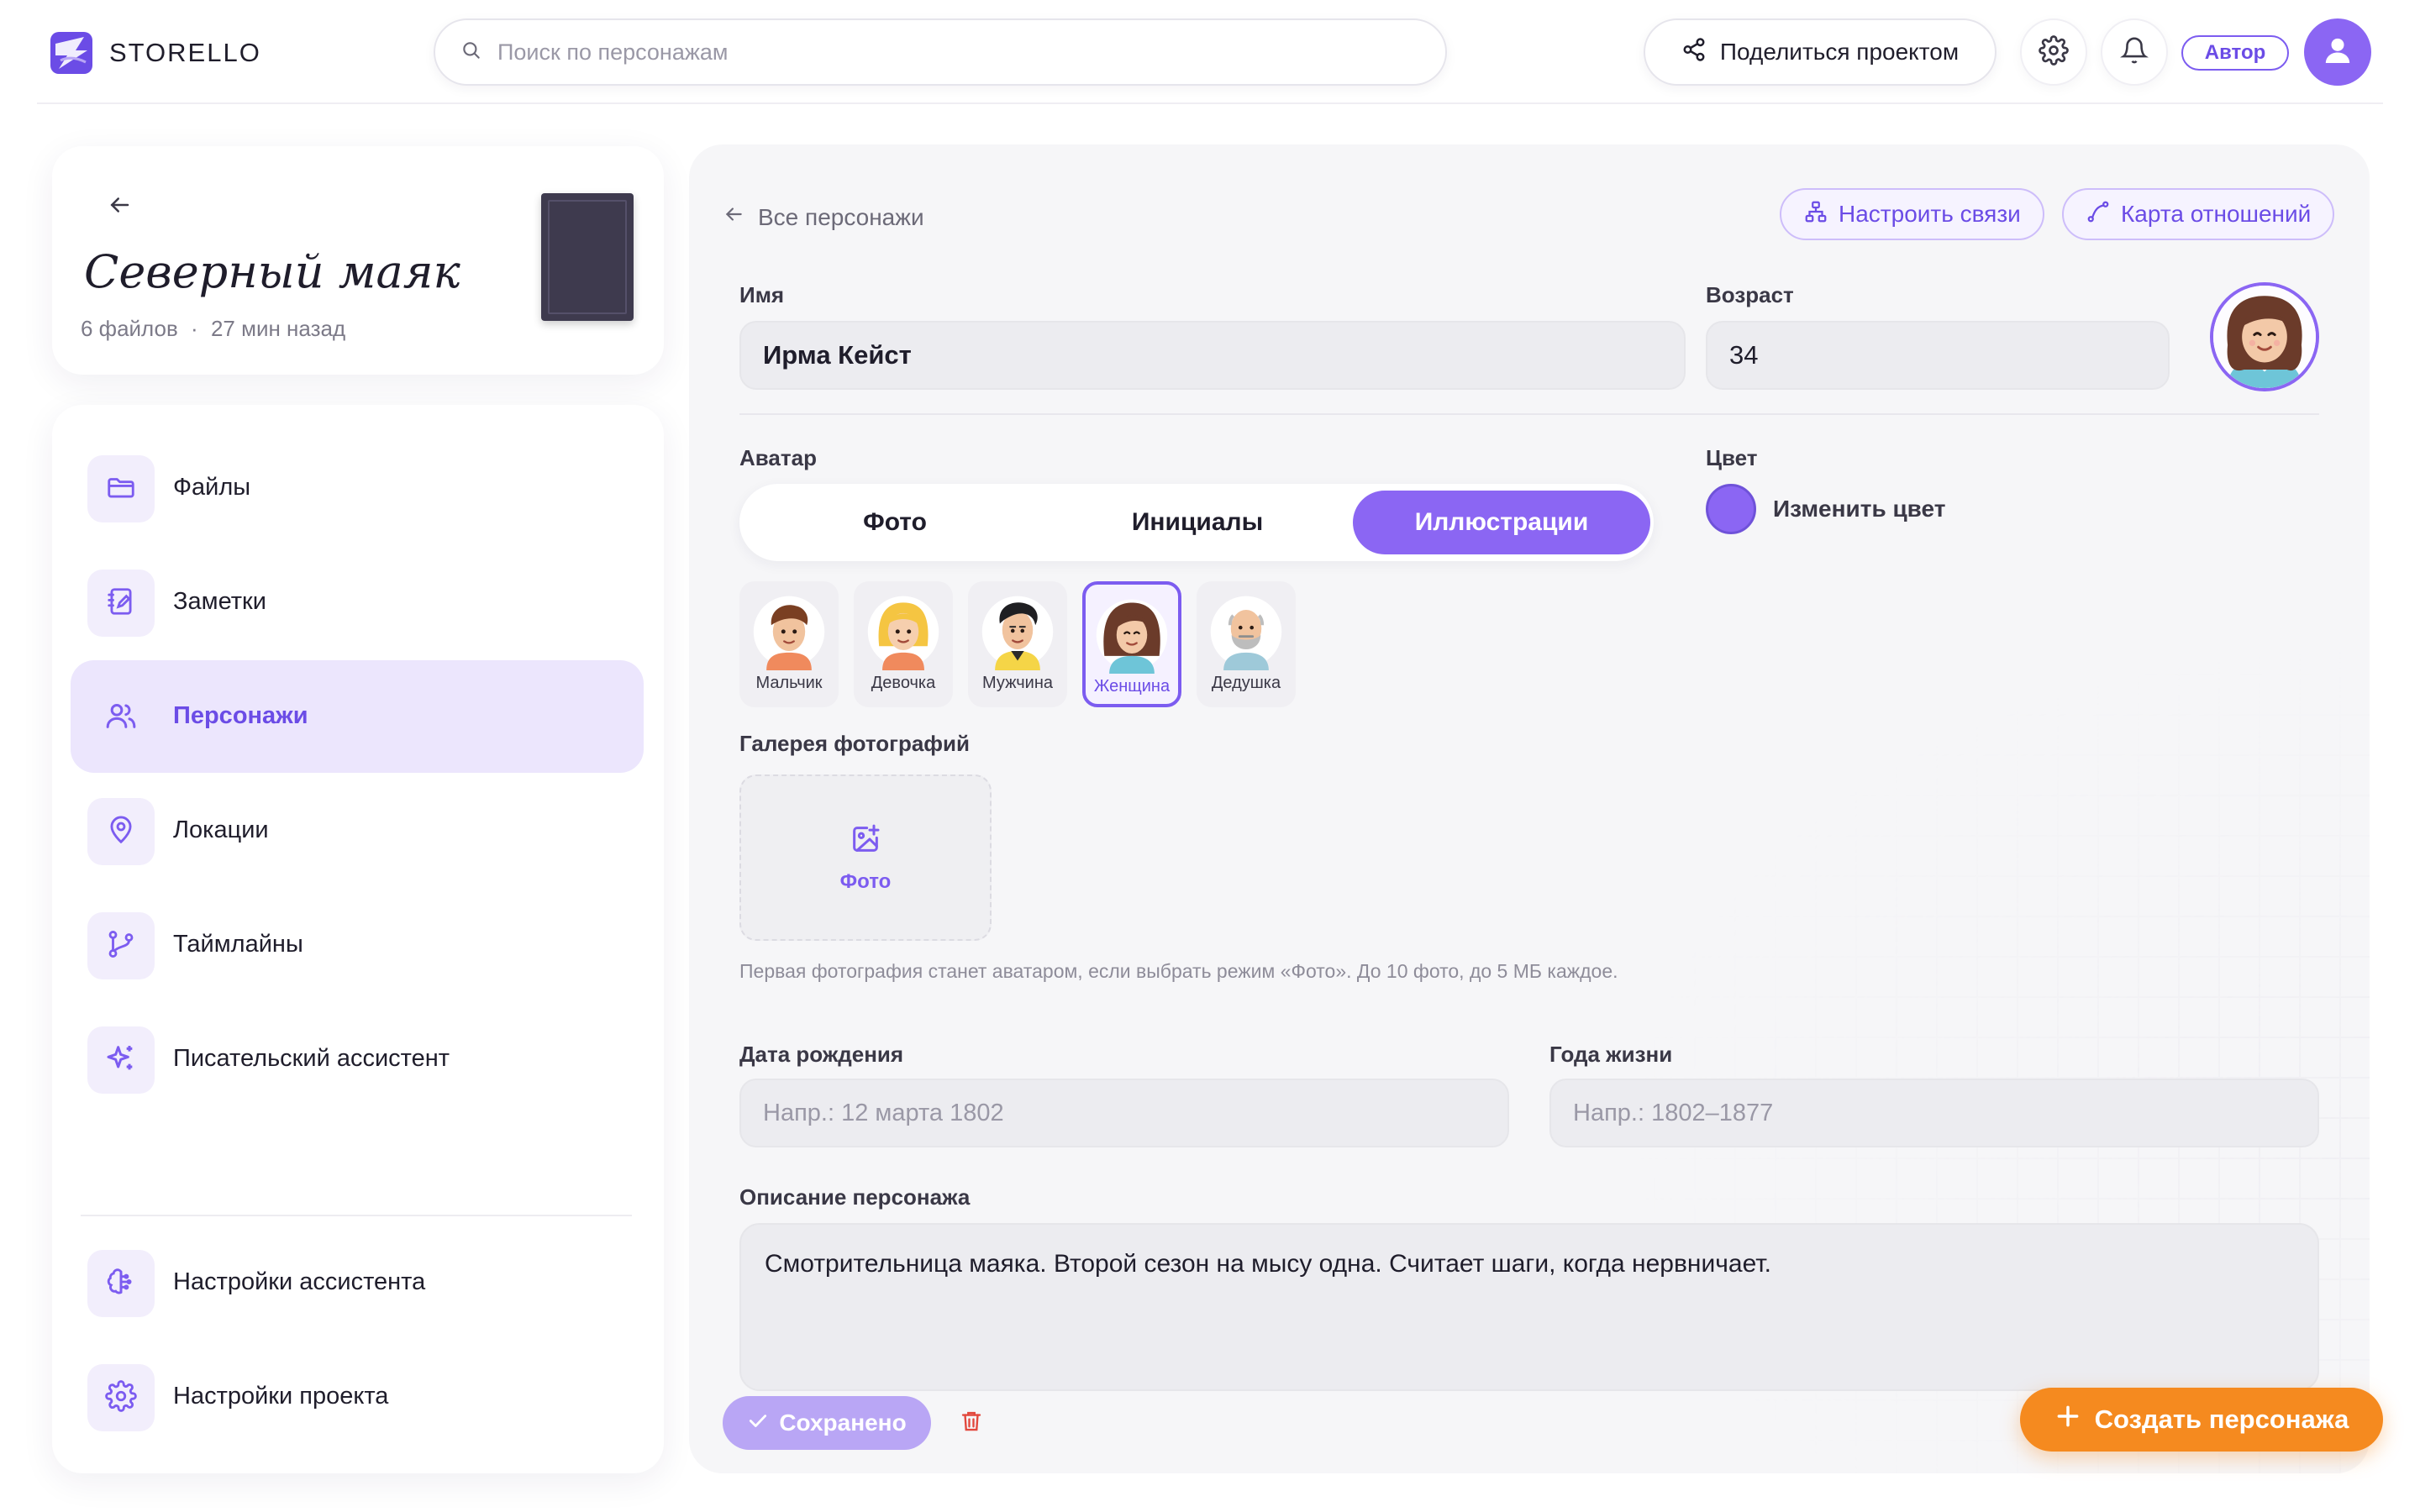 This screenshot has width=2420, height=1512. I want to click on project-title: Северный маяк, so click(272, 271).